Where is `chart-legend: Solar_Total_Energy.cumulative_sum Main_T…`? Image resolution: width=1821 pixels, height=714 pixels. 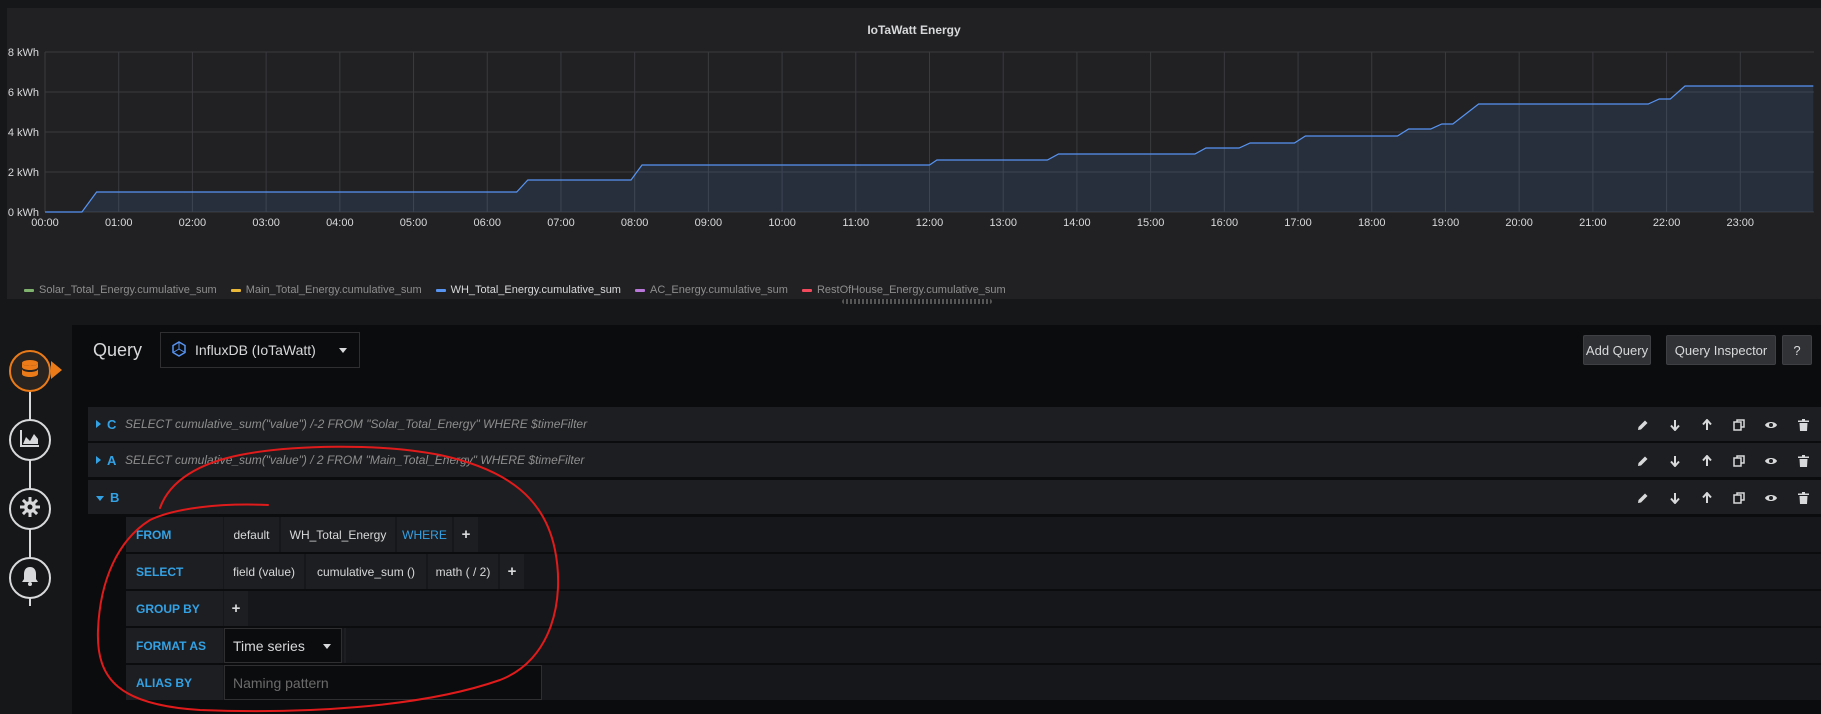 chart-legend: Solar_Total_Energy.cumulative_sum Main_T… is located at coordinates (515, 290).